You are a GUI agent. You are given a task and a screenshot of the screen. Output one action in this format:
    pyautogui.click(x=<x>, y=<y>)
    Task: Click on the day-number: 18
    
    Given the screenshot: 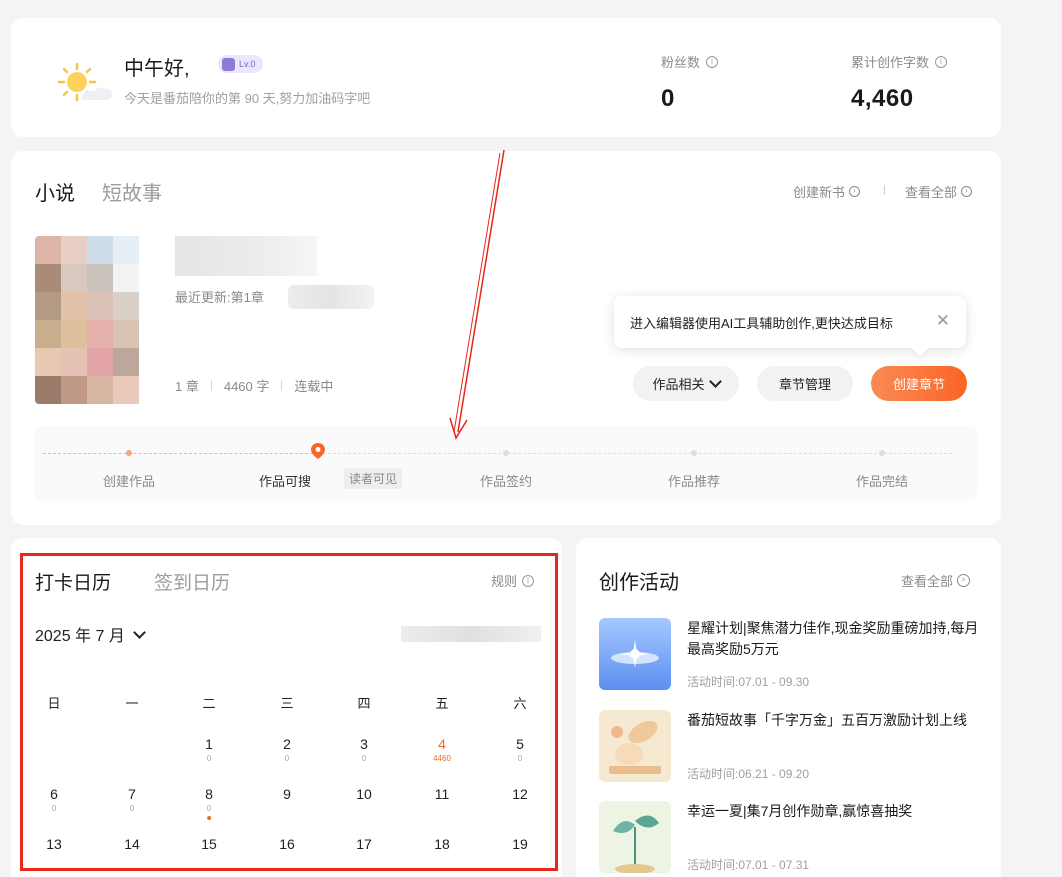 What is the action you would take?
    pyautogui.click(x=442, y=844)
    